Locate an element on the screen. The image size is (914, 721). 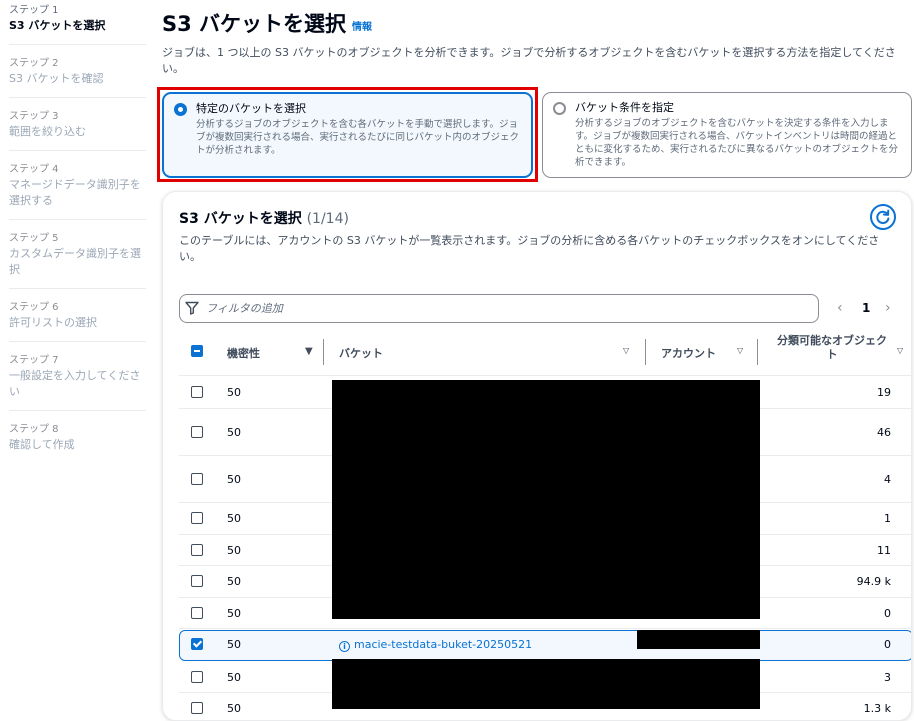
bucket-link: i macie-testdata-buket-20250521 is located at coordinates (435, 645).